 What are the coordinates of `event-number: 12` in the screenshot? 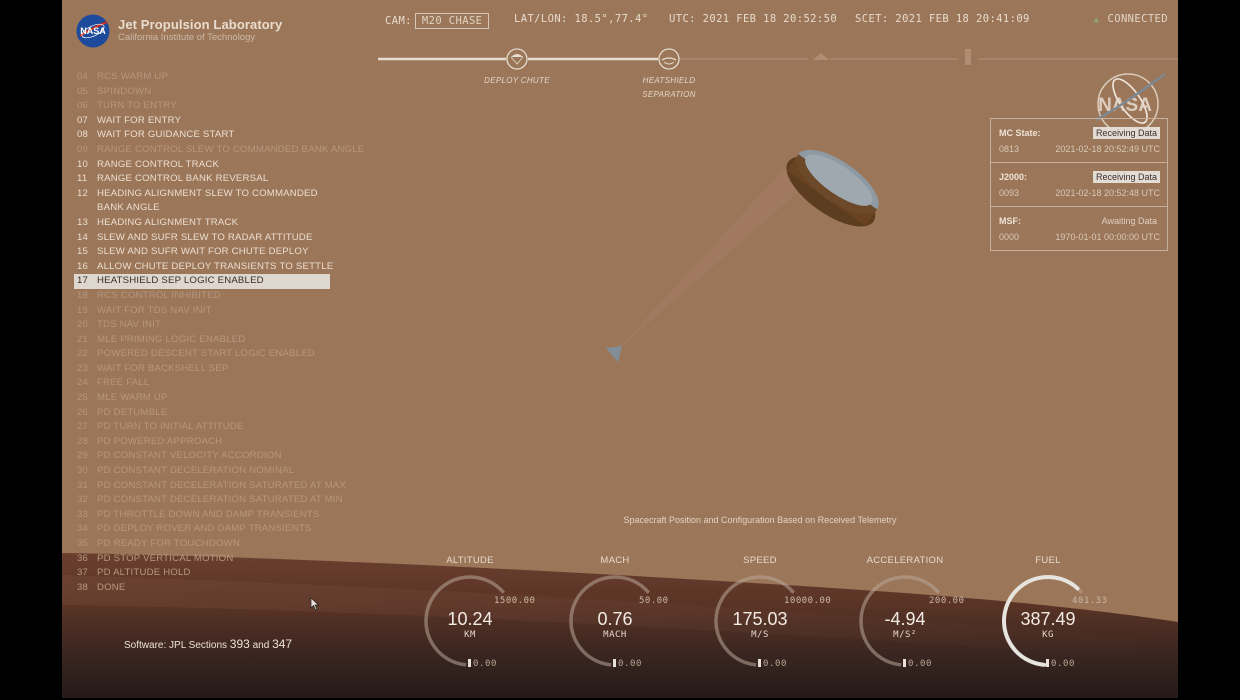 It's located at (83, 193).